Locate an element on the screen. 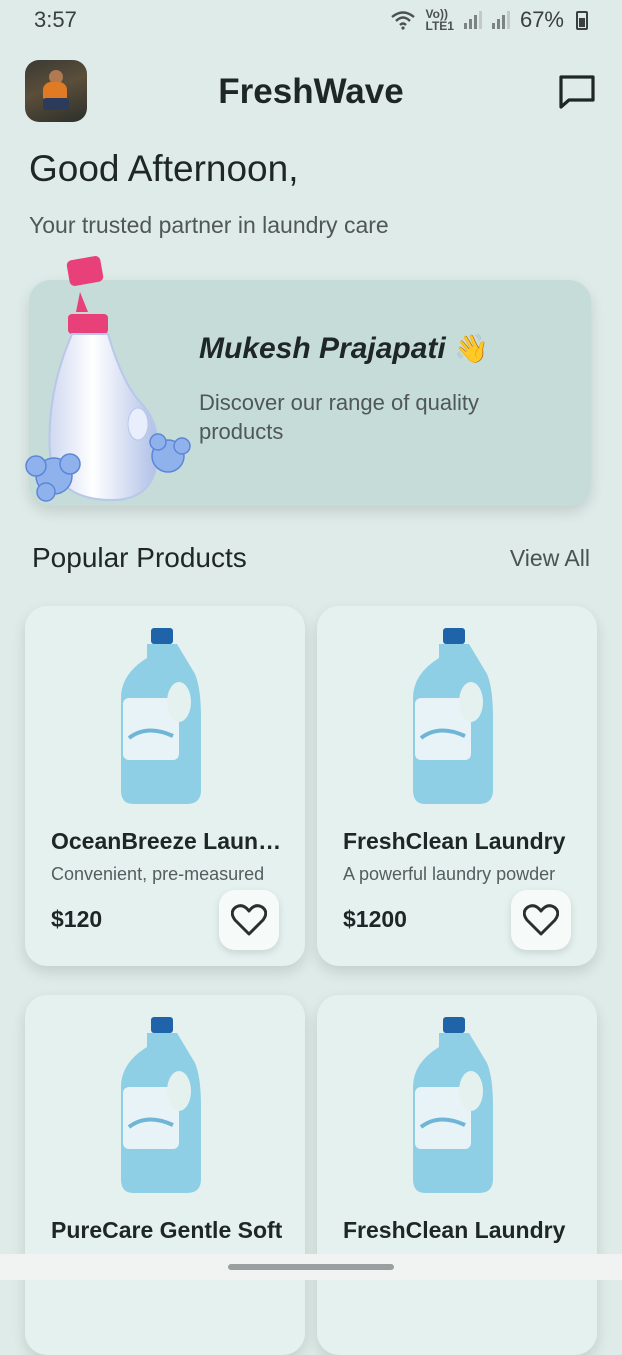 The height and width of the screenshot is (1355, 622). product-description: A powerful laundry powder is located at coordinates (449, 874).